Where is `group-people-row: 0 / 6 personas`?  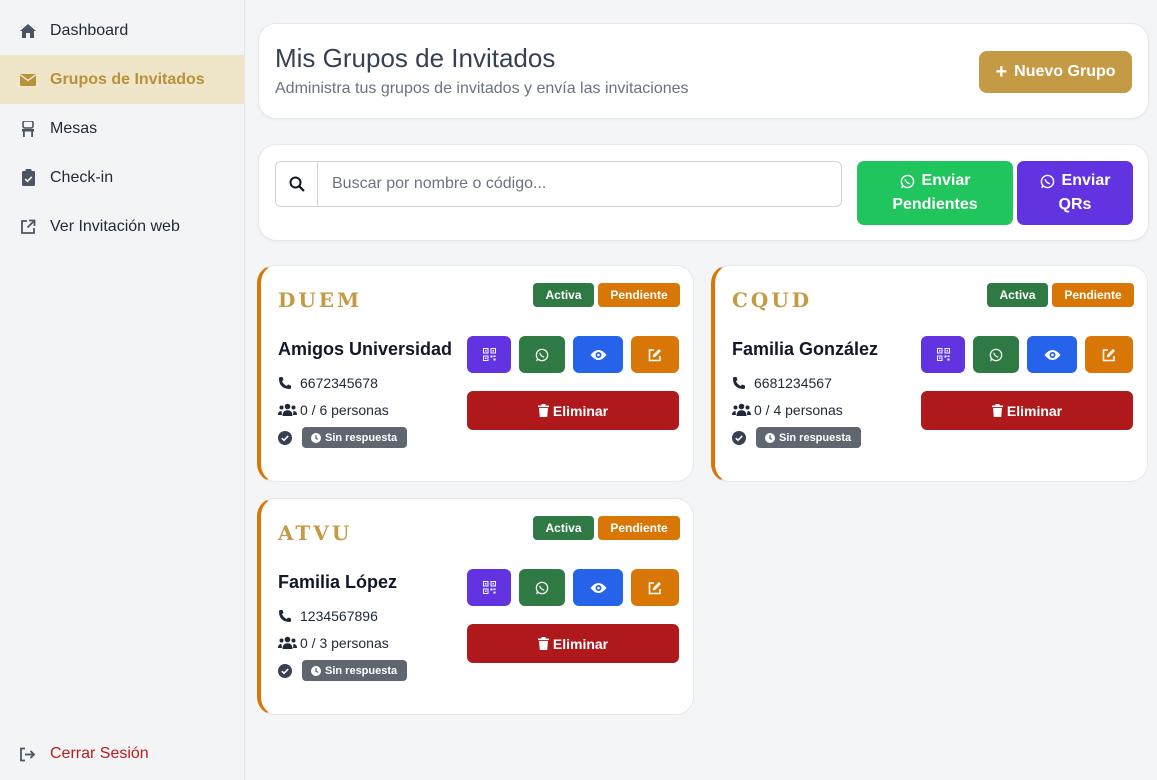 group-people-row: 0 / 6 personas is located at coordinates (333, 410).